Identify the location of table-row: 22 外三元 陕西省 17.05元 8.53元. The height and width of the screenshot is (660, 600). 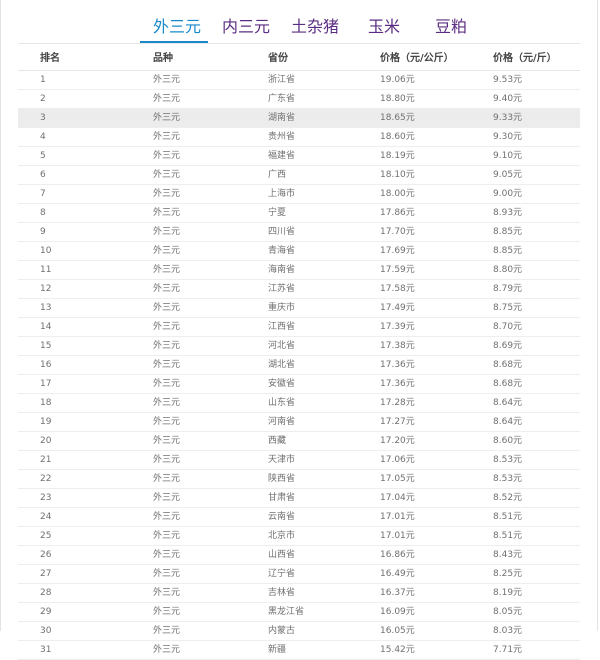
(299, 479).